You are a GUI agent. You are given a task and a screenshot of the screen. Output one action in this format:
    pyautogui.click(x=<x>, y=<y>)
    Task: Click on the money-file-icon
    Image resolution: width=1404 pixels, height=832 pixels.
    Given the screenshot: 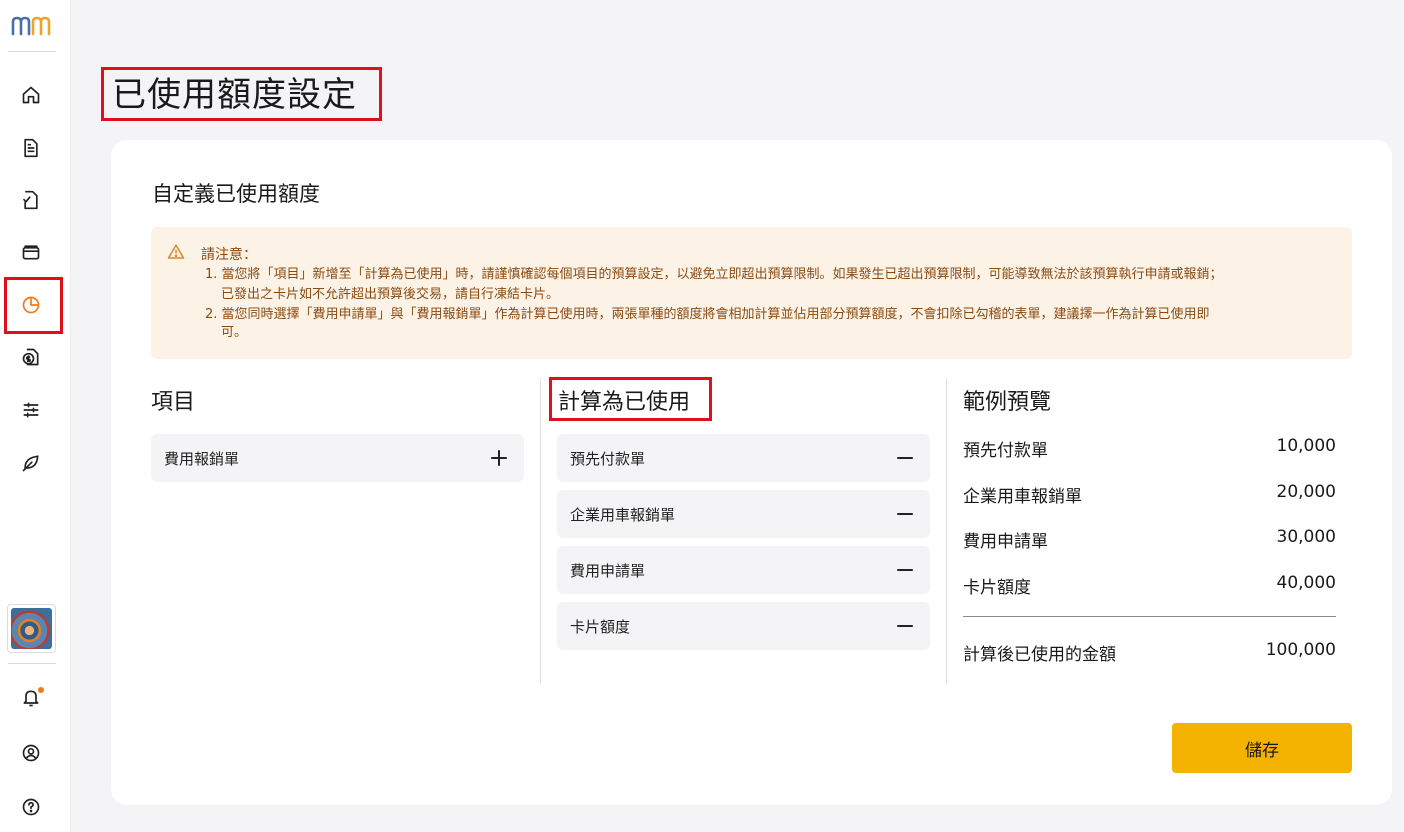 What is the action you would take?
    pyautogui.click(x=31, y=357)
    